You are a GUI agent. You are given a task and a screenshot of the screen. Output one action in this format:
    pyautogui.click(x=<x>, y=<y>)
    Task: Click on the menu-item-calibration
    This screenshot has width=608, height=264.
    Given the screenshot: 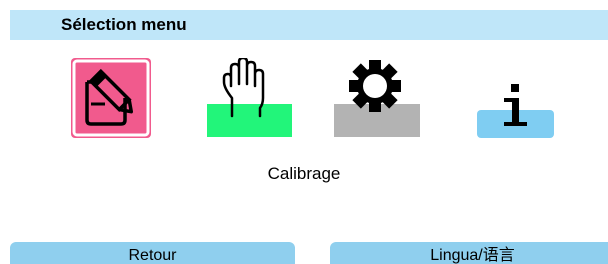 What is the action you would take?
    pyautogui.click(x=119, y=106)
    